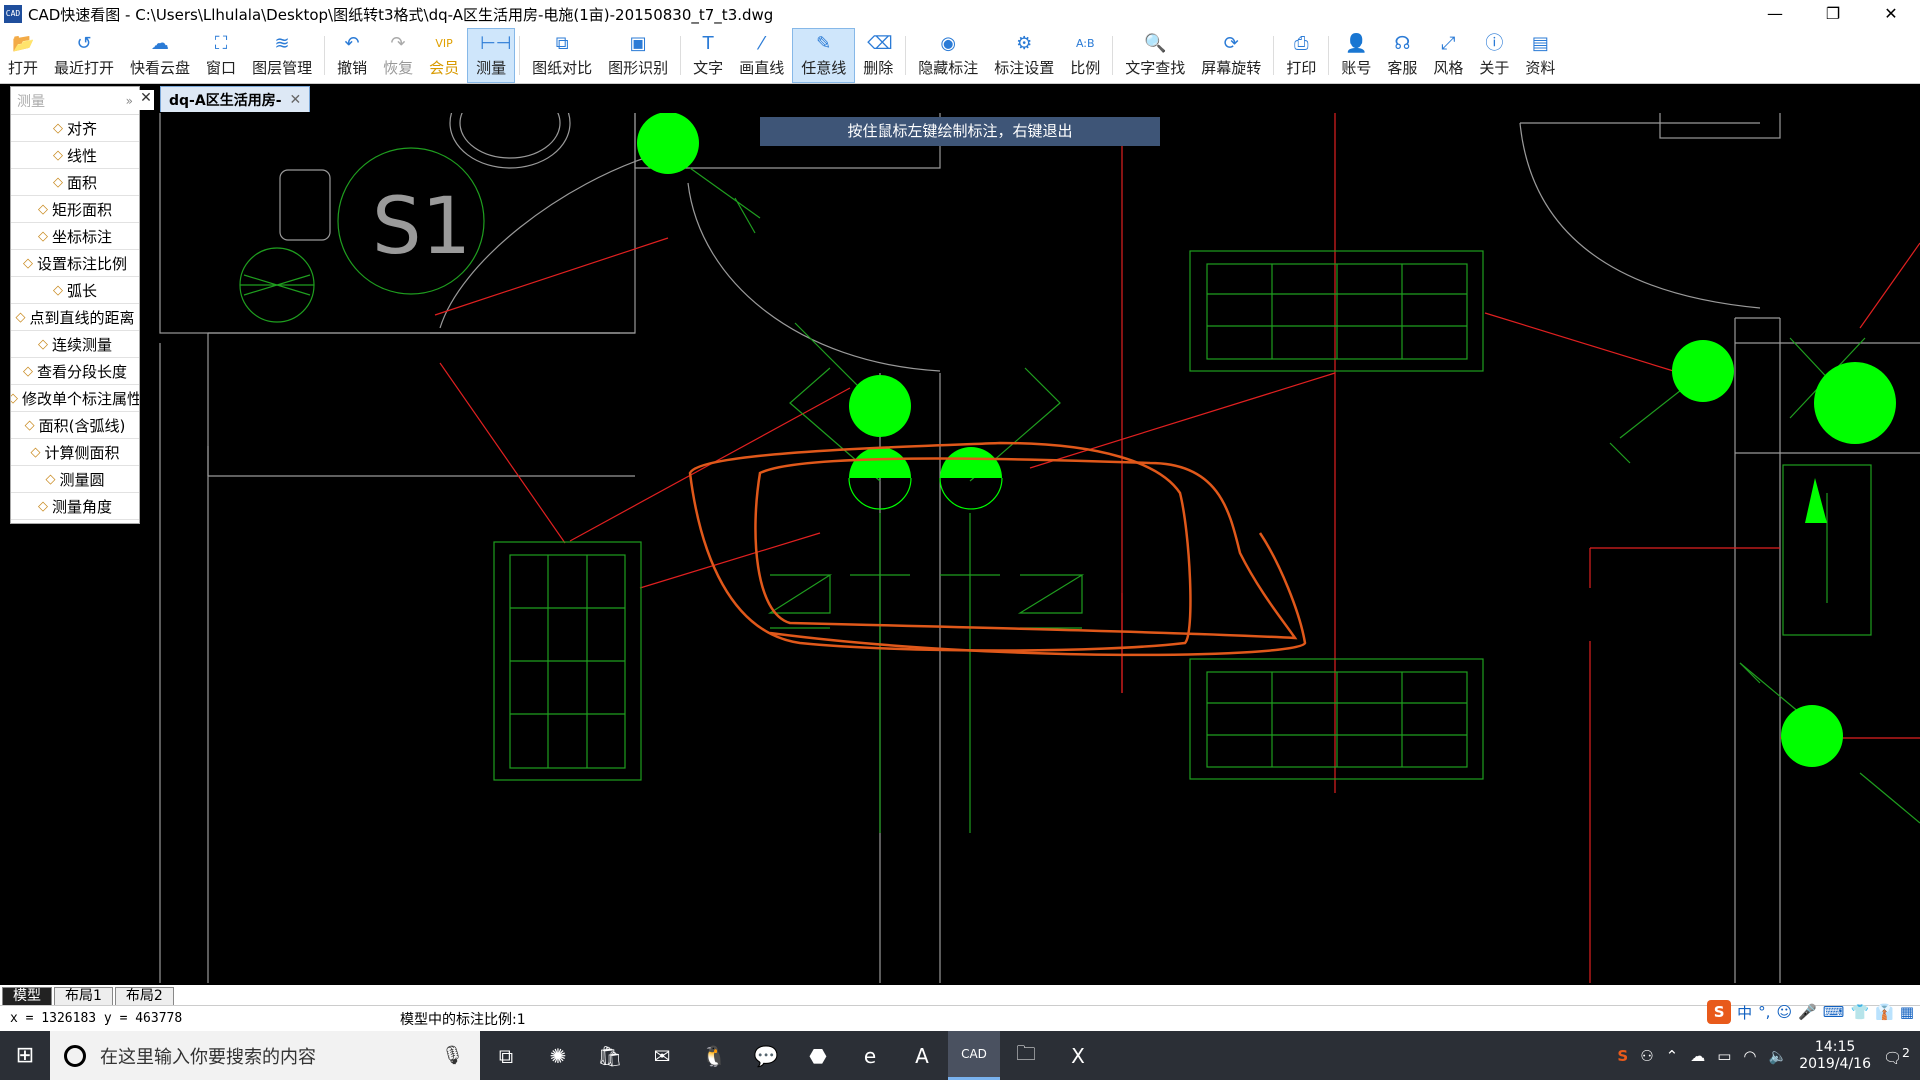  Describe the element at coordinates (1764, 1012) in the screenshot. I see `ime-icon: °,` at that location.